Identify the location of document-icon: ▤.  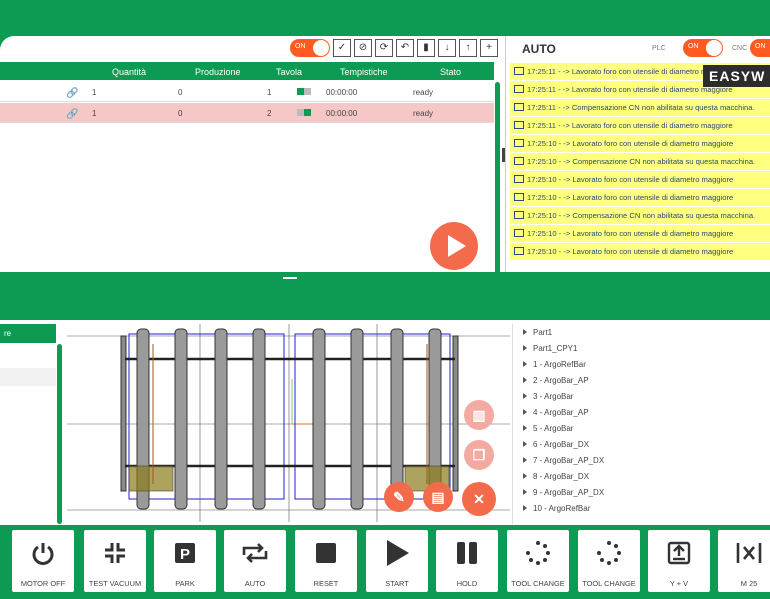
(438, 497).